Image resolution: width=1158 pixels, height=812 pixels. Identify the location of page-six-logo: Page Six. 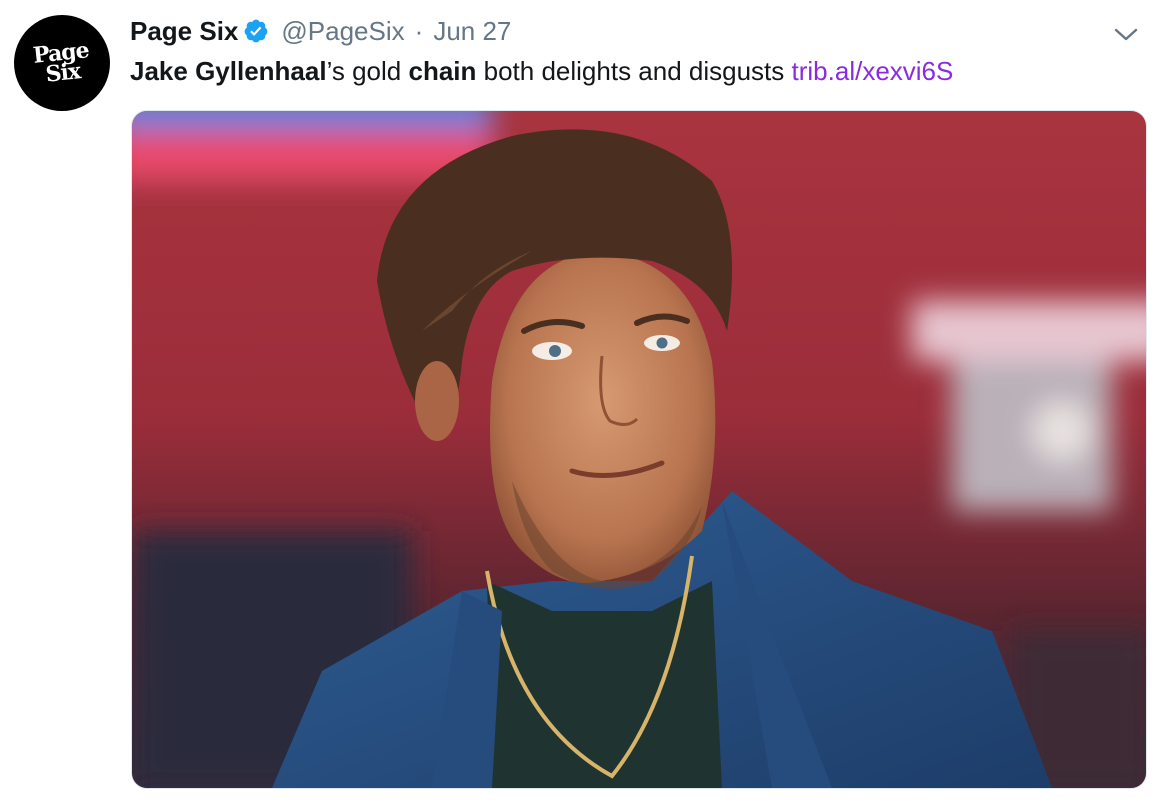
(61, 62).